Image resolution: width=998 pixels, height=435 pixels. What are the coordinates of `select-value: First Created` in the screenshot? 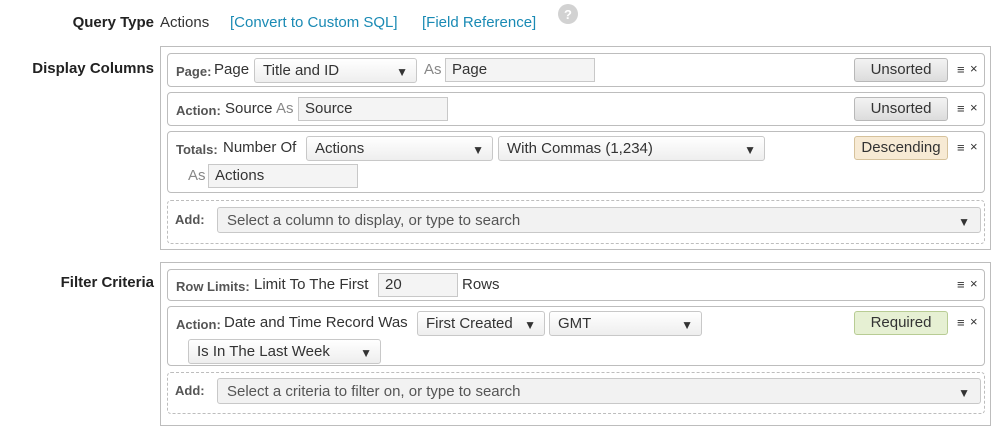 It's located at (469, 323).